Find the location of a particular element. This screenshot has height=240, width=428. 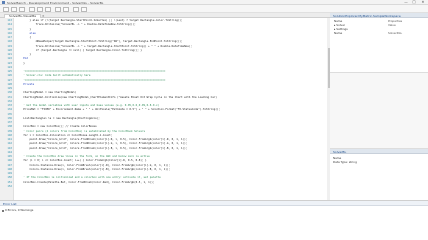

save-icon is located at coordinates (22, 9).